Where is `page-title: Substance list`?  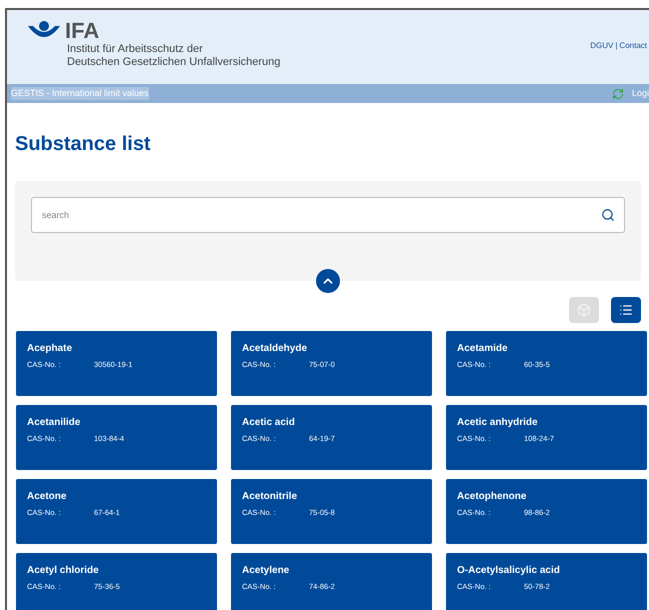
page-title: Substance list is located at coordinates (83, 144).